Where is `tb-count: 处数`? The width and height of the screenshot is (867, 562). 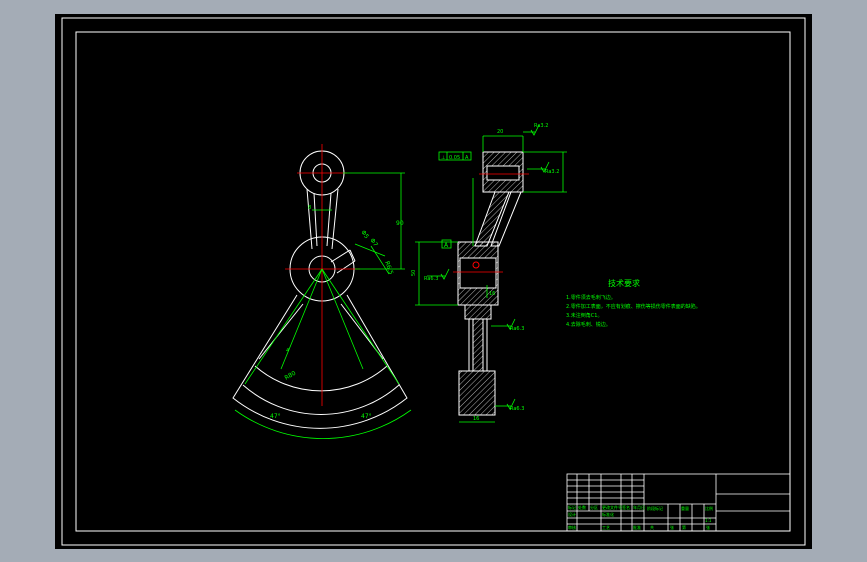
tb-count: 处数 is located at coordinates (582, 507).